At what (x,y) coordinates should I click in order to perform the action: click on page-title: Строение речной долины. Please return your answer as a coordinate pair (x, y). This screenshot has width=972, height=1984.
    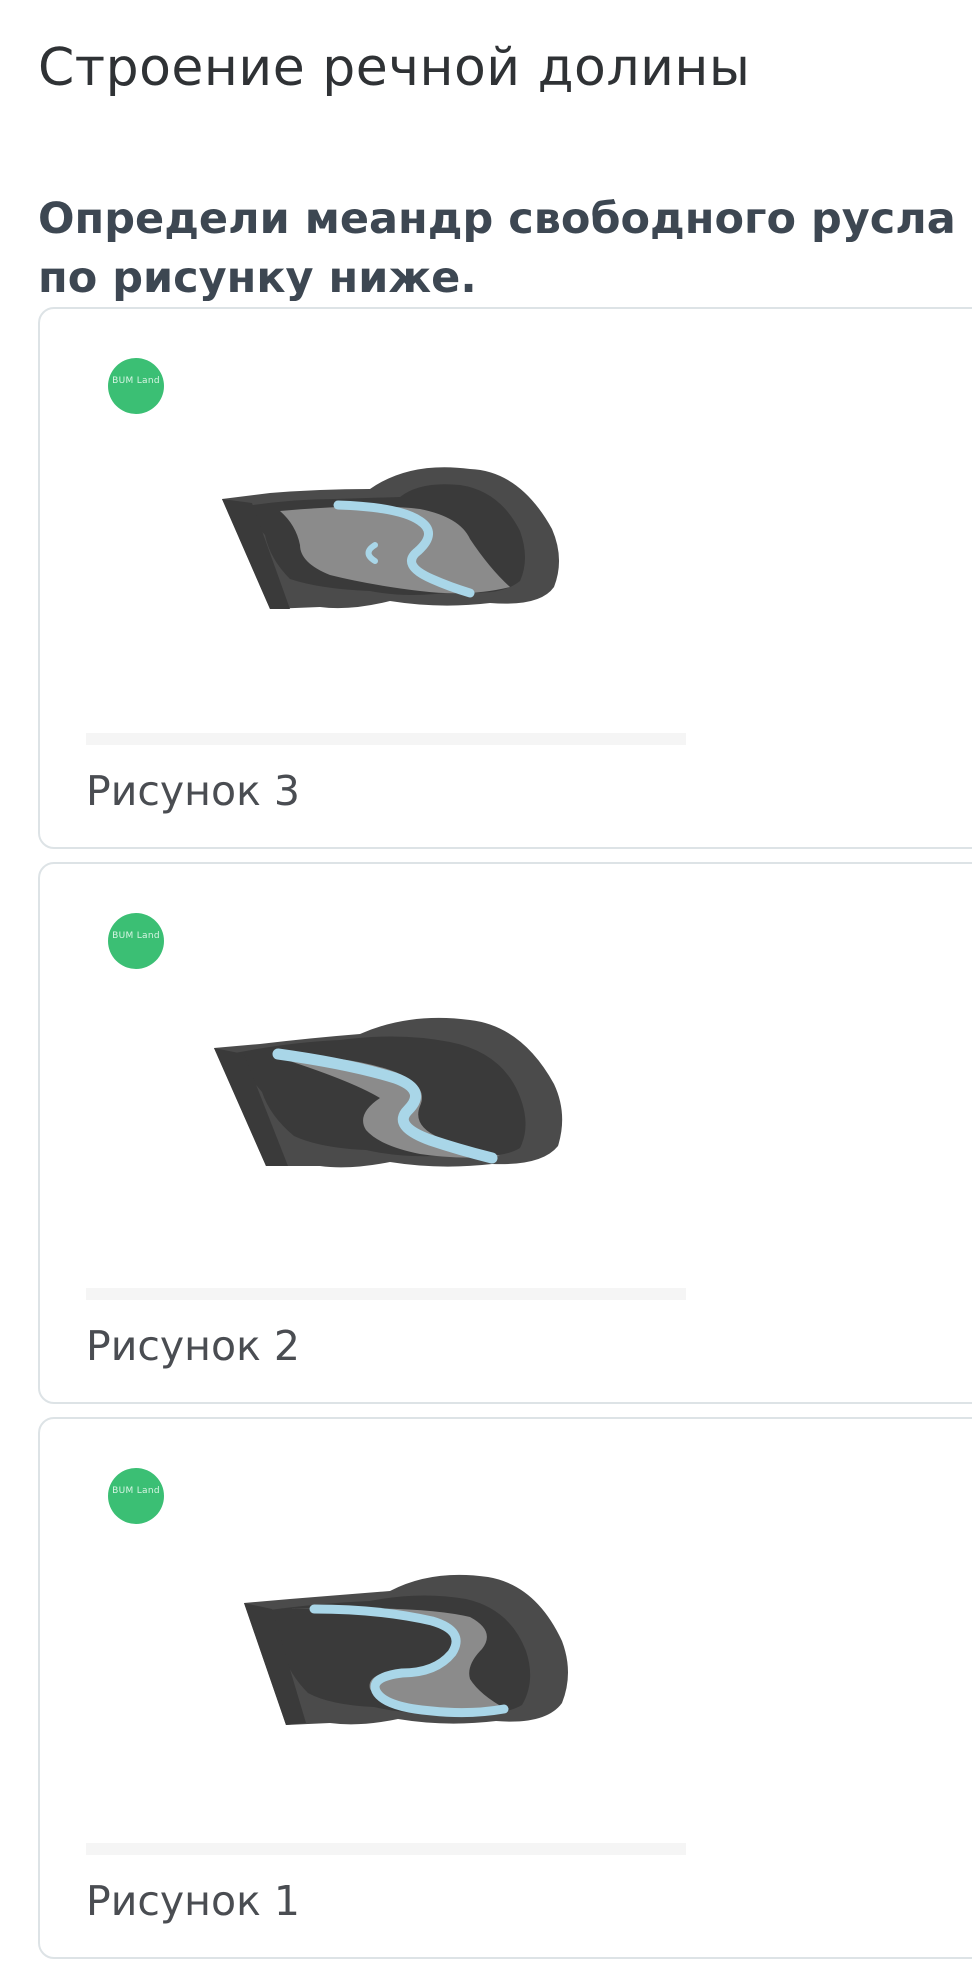
    Looking at the image, I should click on (394, 68).